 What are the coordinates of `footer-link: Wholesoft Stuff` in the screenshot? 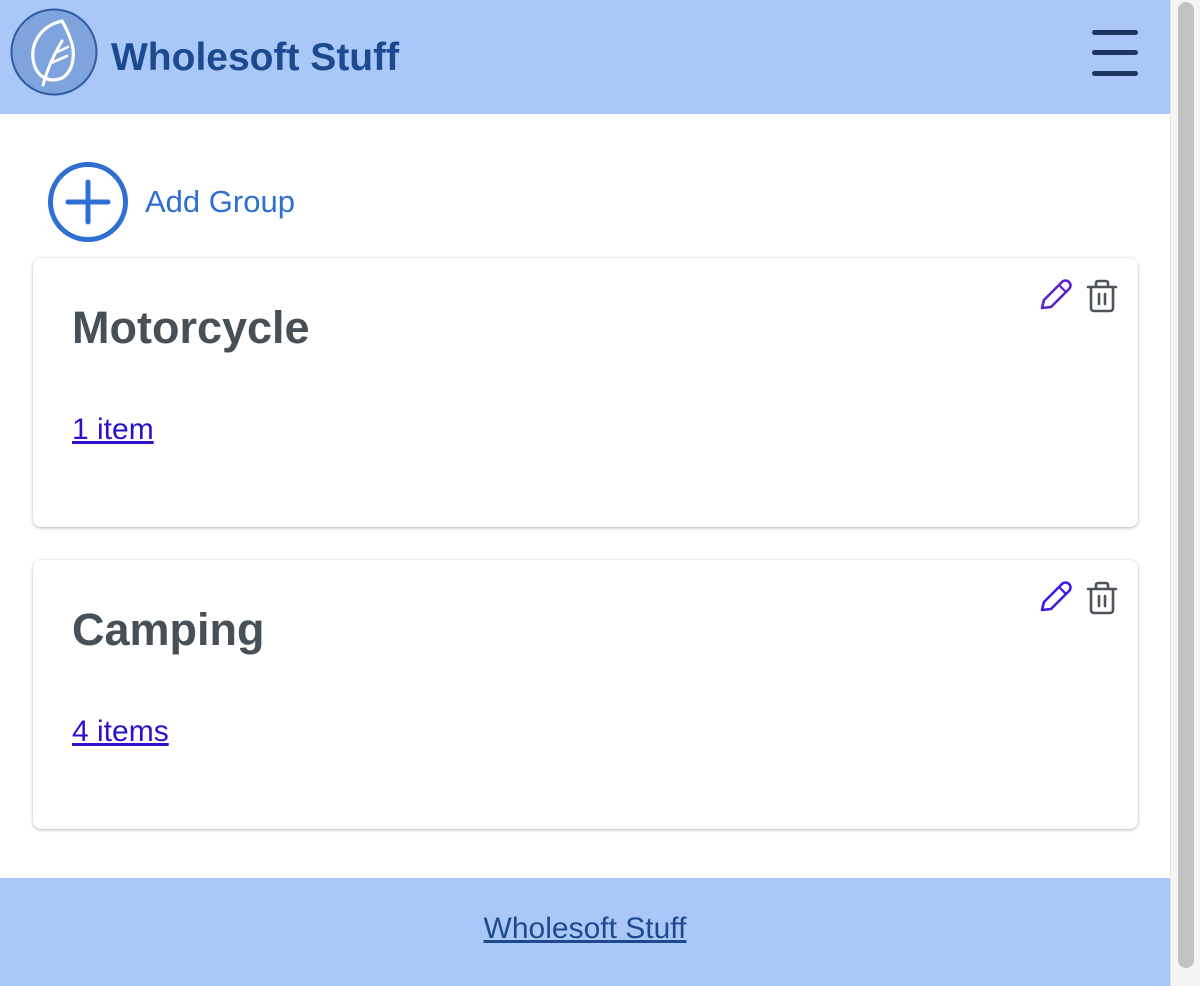 It's located at (585, 929).